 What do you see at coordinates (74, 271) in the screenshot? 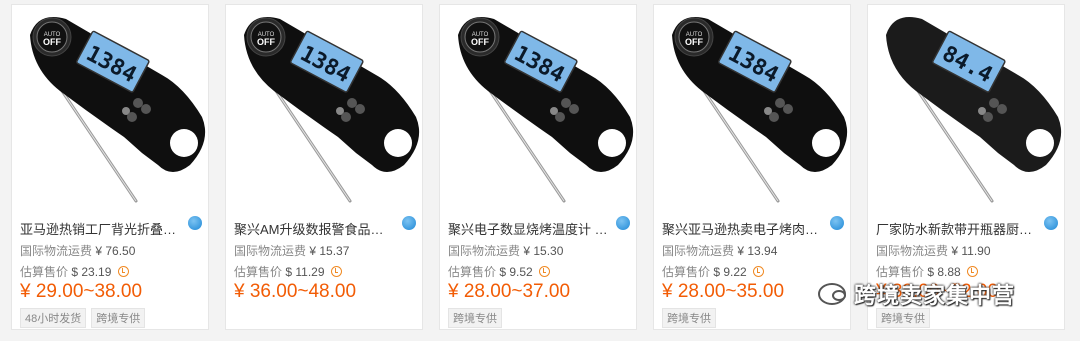
I see `estimate-row: 估算售价 $ 23.19` at bounding box center [74, 271].